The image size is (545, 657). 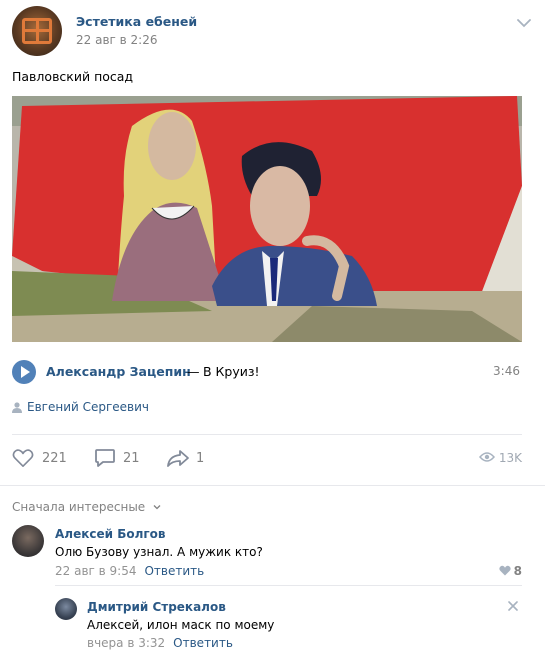 I want to click on comments-sort: Сначала интересные, so click(x=86, y=507).